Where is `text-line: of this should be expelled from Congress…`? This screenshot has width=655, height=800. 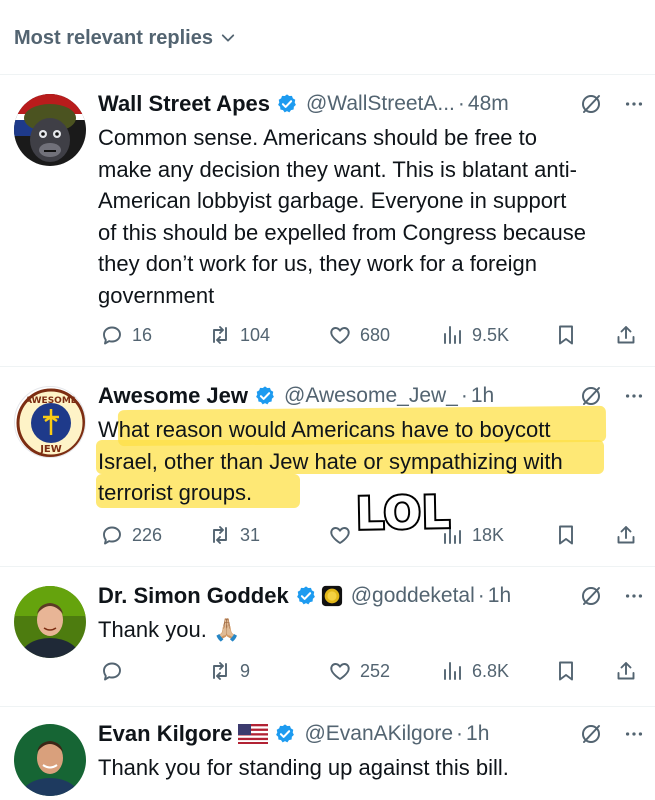 text-line: of this should be expelled from Congress… is located at coordinates (342, 232).